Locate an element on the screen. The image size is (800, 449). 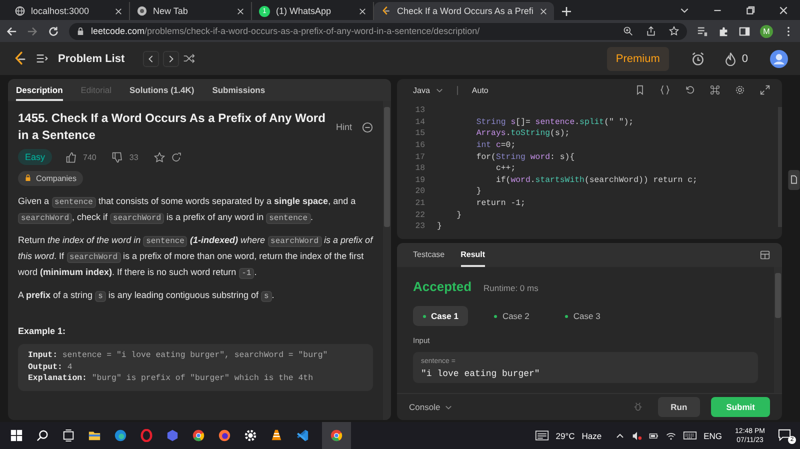
ring-logo-icon is located at coordinates (146, 435).